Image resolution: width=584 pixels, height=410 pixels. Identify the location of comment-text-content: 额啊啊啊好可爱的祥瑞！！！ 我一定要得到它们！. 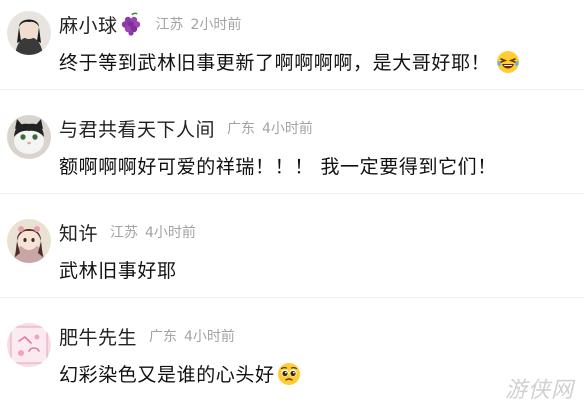
(278, 167).